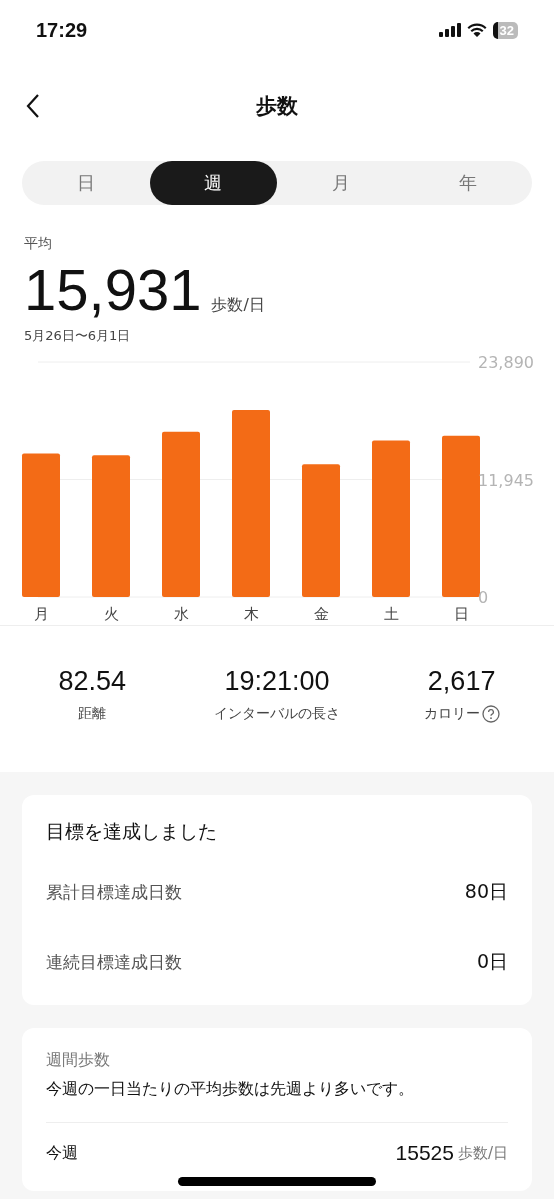 Image resolution: width=554 pixels, height=1199 pixels. Describe the element at coordinates (505, 30) in the screenshot. I see `battery-icon: 32` at that location.